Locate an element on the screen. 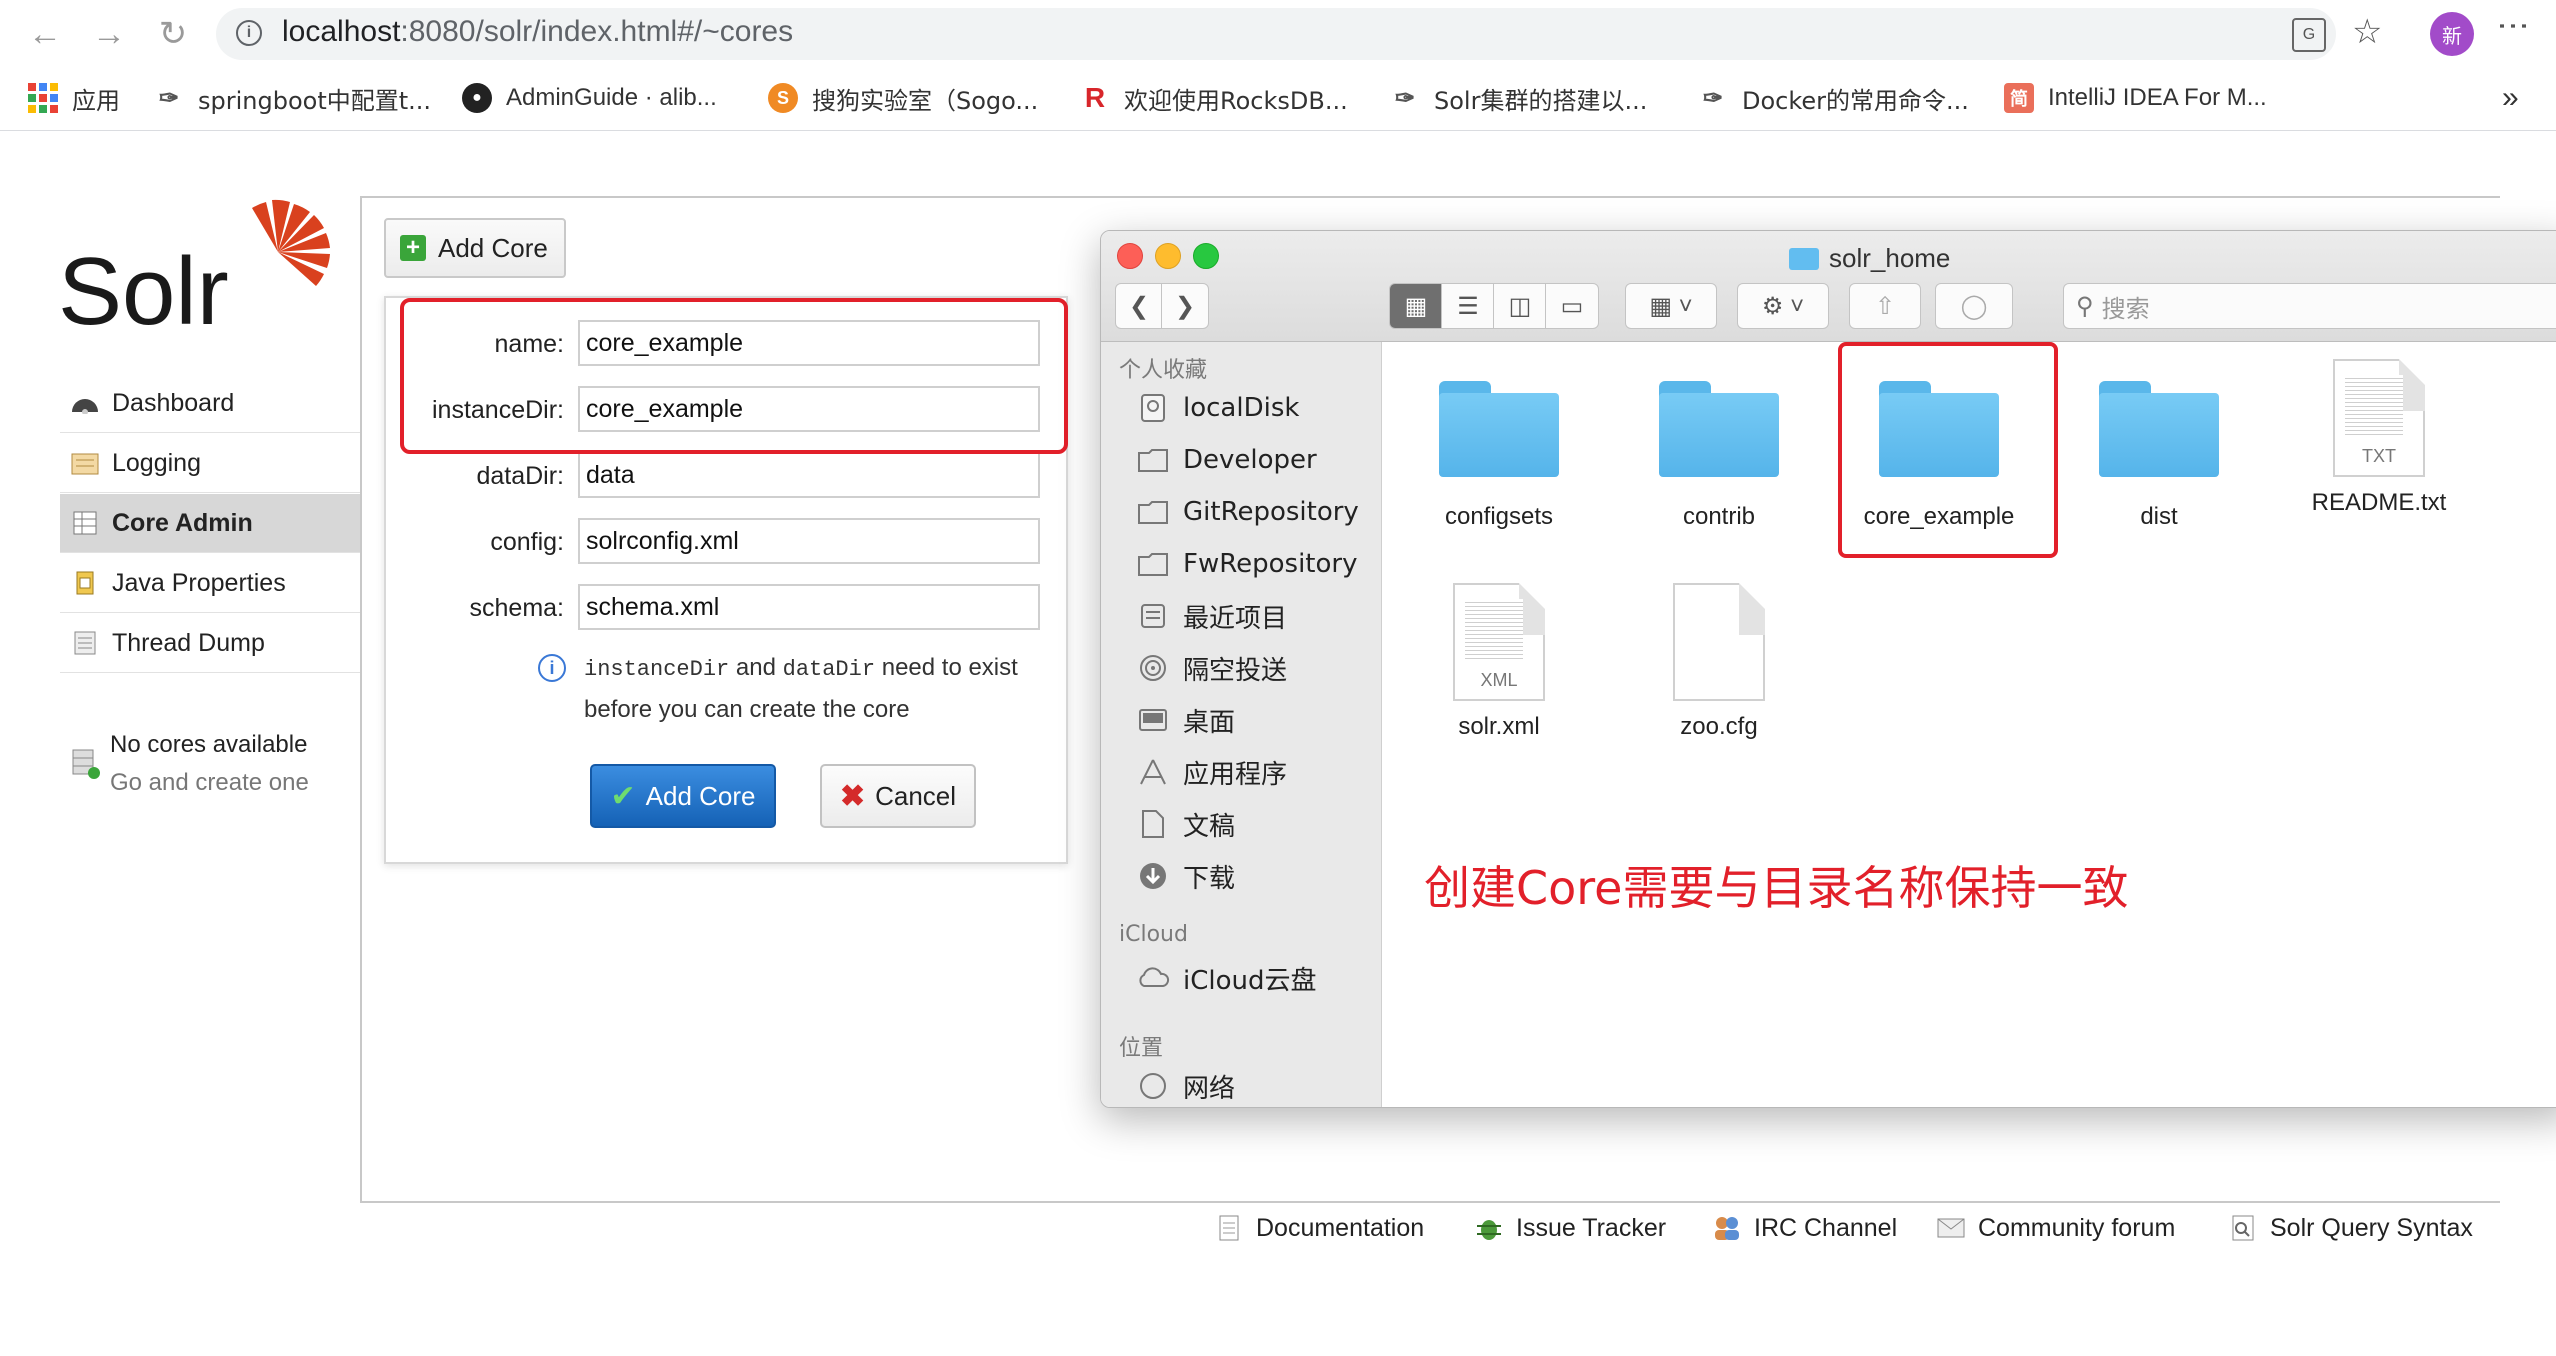 The width and height of the screenshot is (2556, 1356). icon-view-icon: ▦ is located at coordinates (1416, 306).